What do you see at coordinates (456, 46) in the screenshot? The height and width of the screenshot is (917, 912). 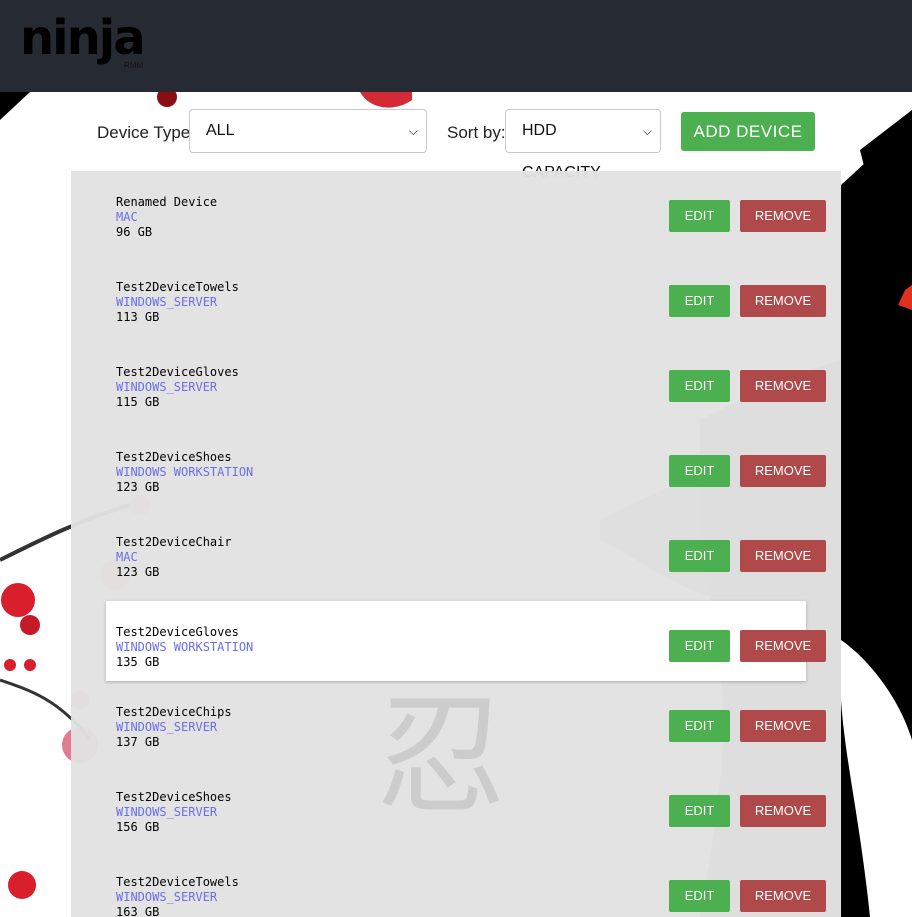 I see `top-header: ninja RMM` at bounding box center [456, 46].